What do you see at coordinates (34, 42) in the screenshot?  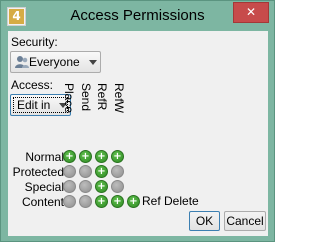 I see `security-label: Security:` at bounding box center [34, 42].